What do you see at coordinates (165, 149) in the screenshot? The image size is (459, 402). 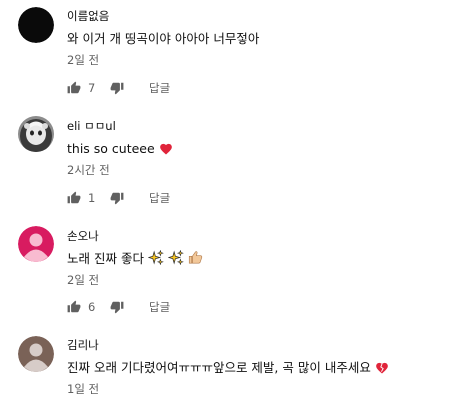 I see `red-heart-emoji` at bounding box center [165, 149].